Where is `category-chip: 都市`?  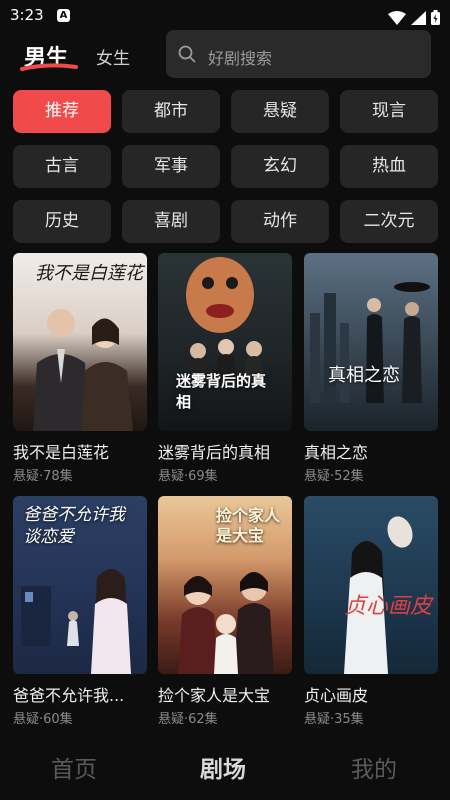 category-chip: 都市 is located at coordinates (171, 111).